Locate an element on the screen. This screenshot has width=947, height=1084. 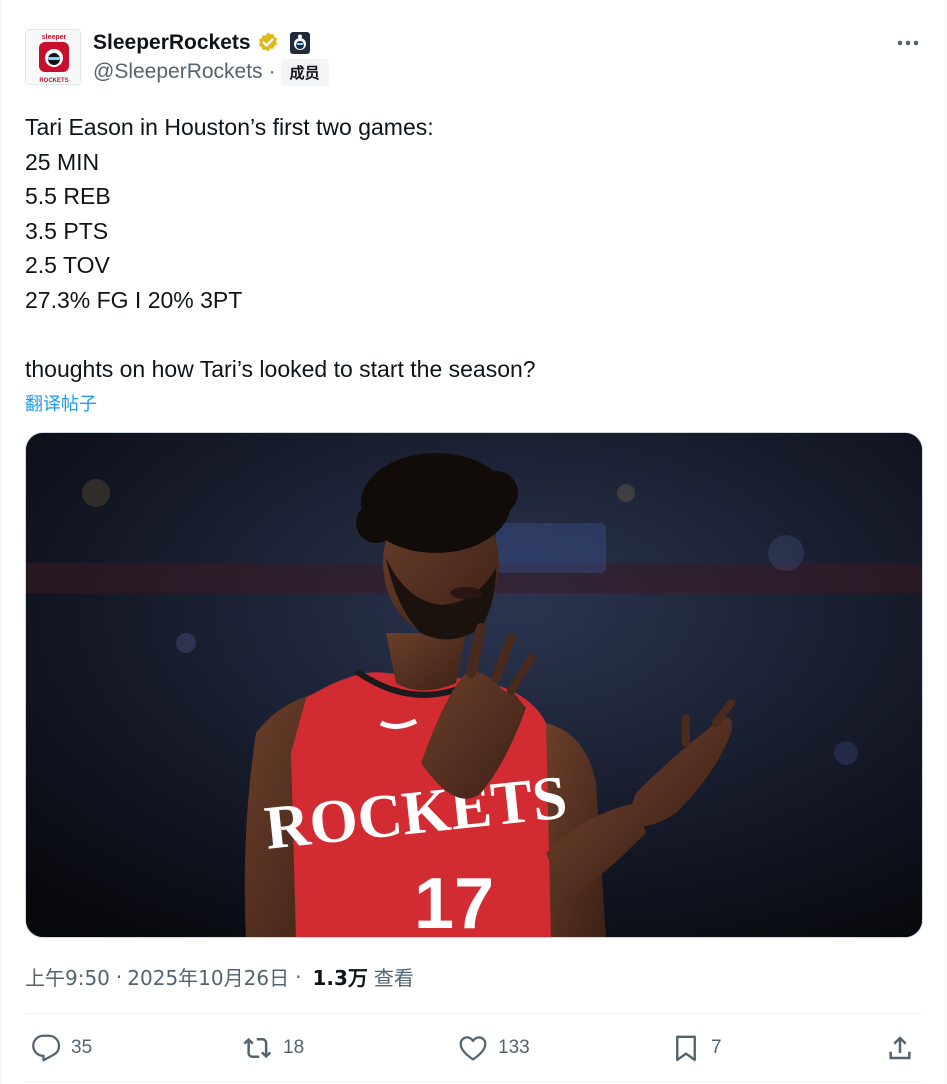
affiliate-badge-icon is located at coordinates (299, 43).